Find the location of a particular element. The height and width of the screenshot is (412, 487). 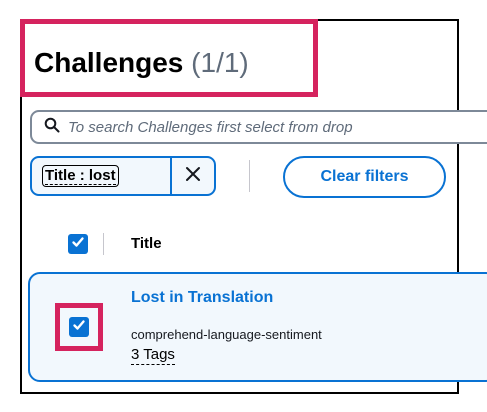

filter-token-label-box: Title : lost is located at coordinates (80, 176).